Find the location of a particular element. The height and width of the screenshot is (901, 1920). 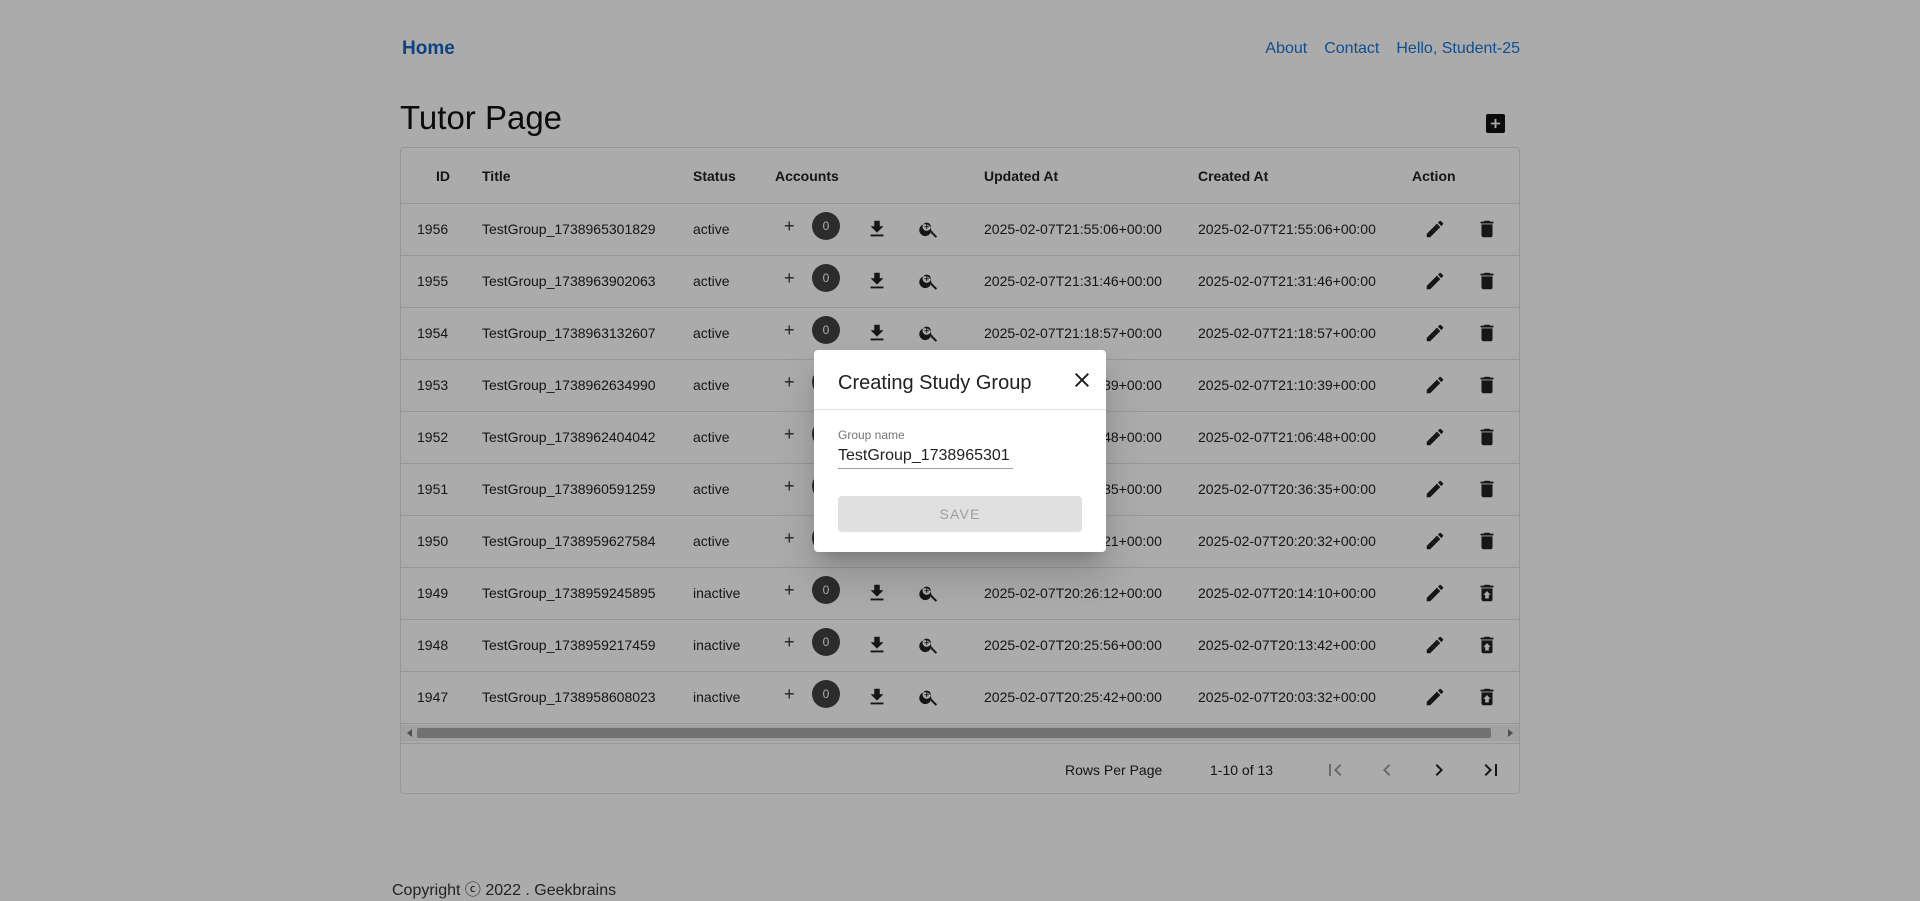

dialog-divider is located at coordinates (960, 409).